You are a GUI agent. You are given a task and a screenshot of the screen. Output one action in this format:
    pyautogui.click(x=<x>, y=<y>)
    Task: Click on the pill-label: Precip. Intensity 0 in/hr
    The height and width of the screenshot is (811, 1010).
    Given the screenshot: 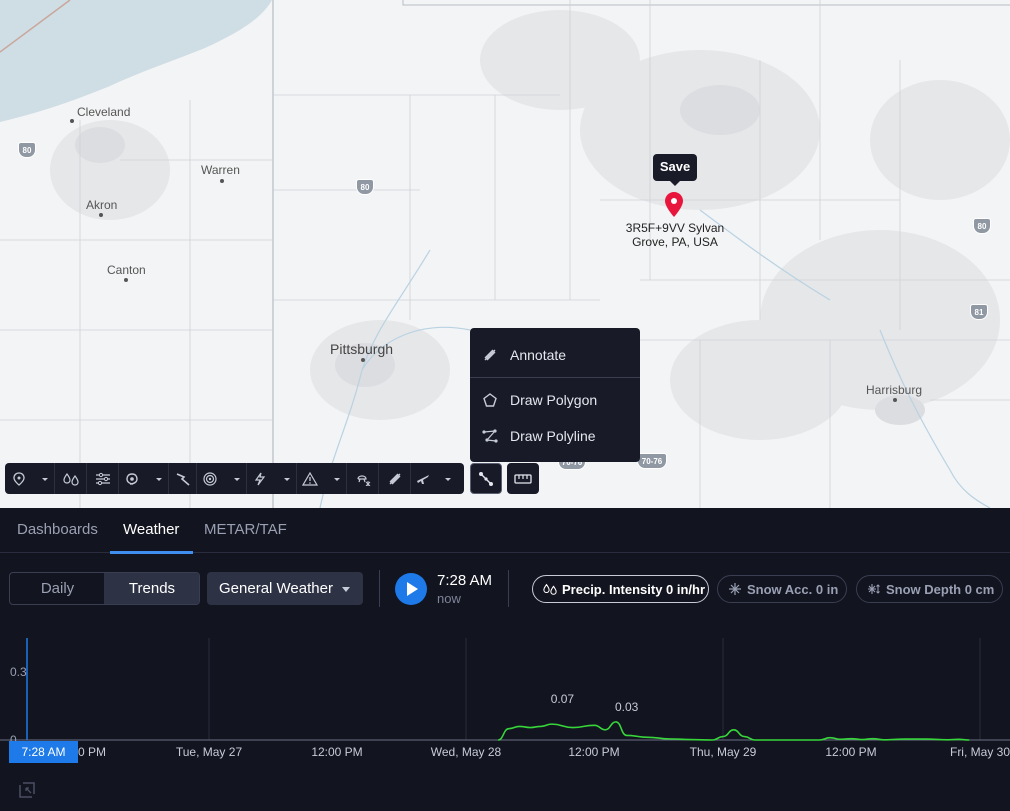 What is the action you would take?
    pyautogui.click(x=634, y=589)
    